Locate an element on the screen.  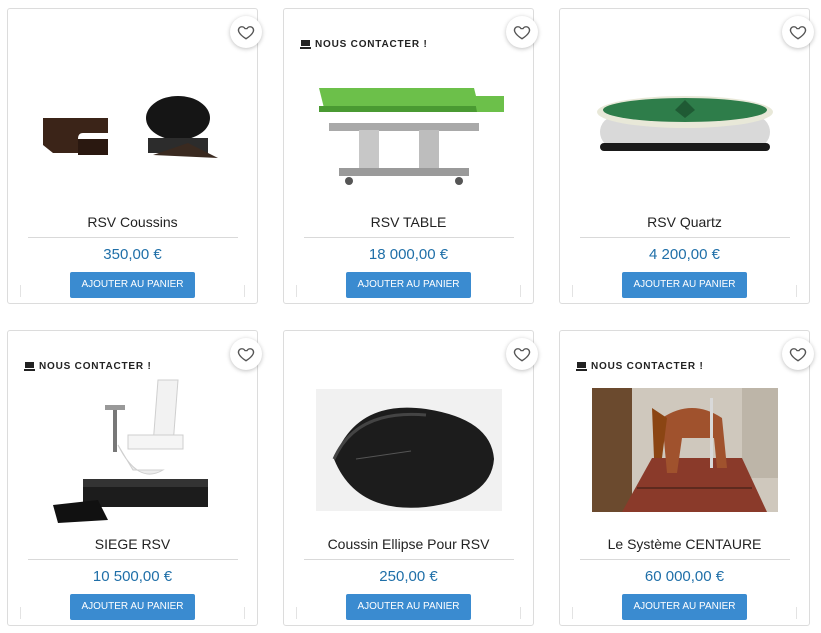
ellipse-cushion-image is located at coordinates (409, 450).